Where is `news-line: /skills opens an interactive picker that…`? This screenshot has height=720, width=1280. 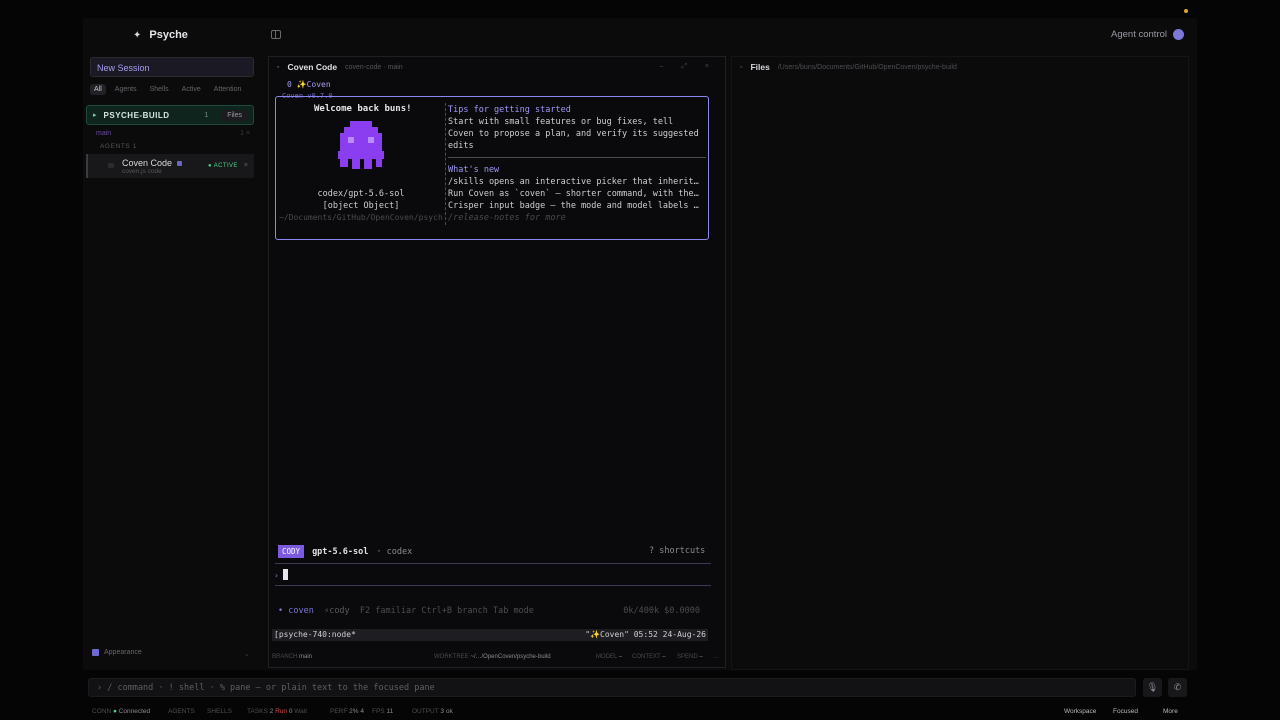 news-line: /skills opens an interactive picker that… is located at coordinates (573, 182).